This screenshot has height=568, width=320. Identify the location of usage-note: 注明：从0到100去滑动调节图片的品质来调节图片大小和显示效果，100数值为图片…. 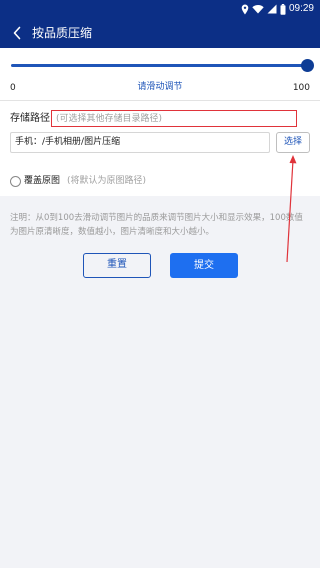
(156, 225).